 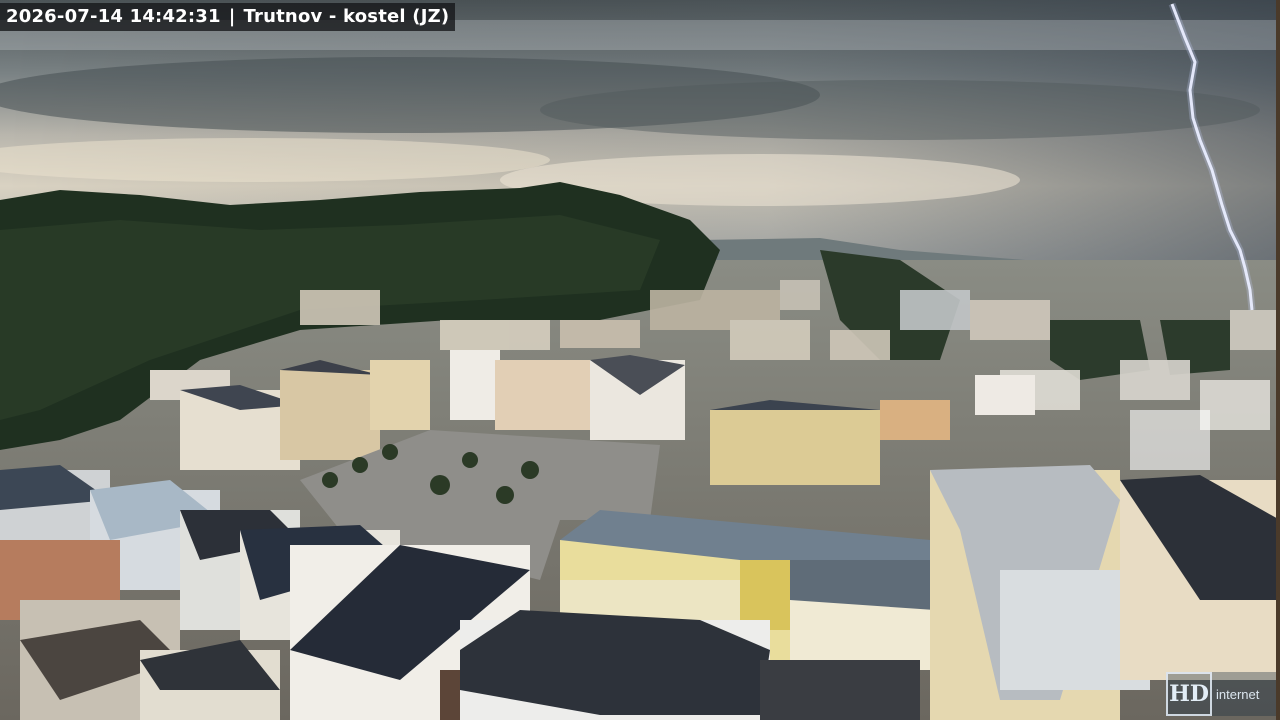 I want to click on logo-mark: HD, so click(x=1189, y=694).